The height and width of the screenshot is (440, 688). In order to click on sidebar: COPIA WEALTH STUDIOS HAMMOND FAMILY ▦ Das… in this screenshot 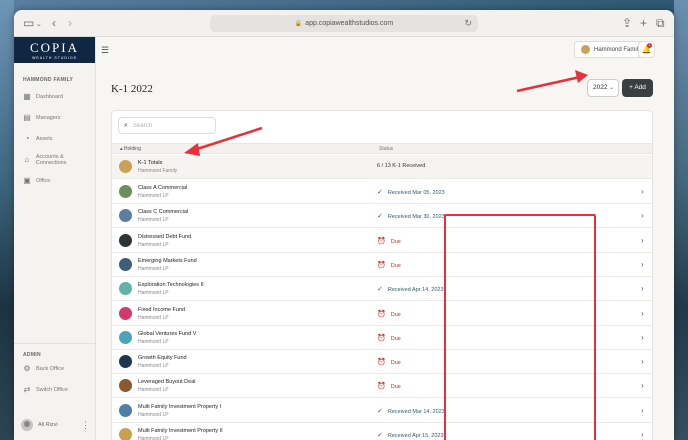, I will do `click(55, 238)`.